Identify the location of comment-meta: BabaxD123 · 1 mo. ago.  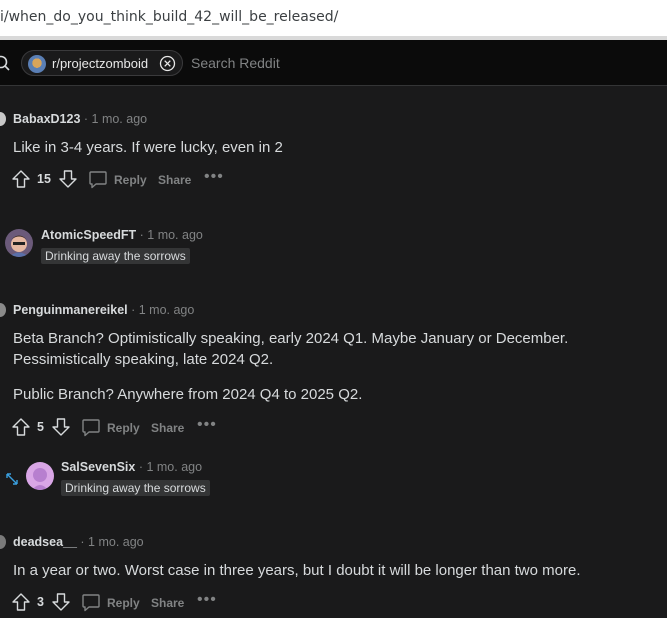
(80, 119).